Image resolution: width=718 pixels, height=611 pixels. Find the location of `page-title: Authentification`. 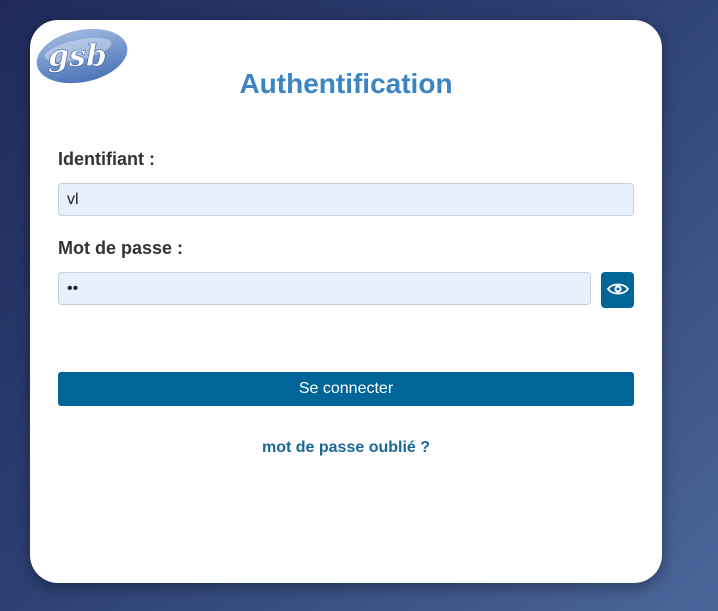

page-title: Authentification is located at coordinates (346, 83).